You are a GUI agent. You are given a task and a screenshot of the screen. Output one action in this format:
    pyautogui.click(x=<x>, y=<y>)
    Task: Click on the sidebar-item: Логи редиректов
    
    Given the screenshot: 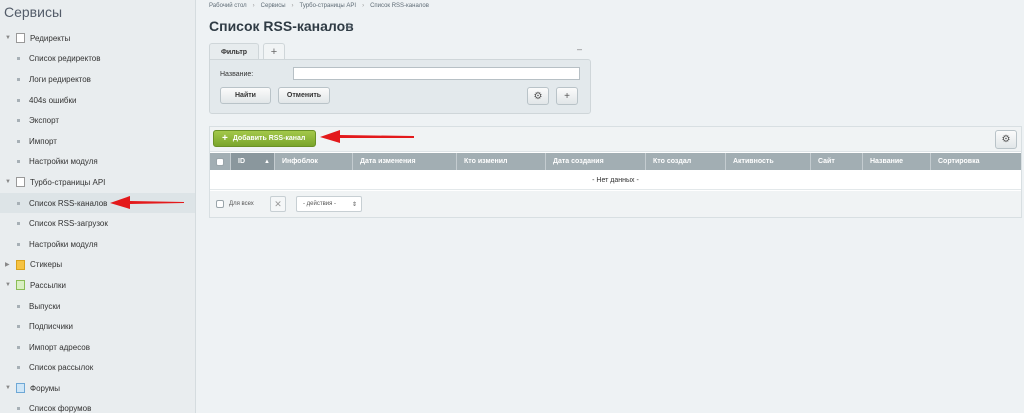 What is the action you would take?
    pyautogui.click(x=97, y=79)
    